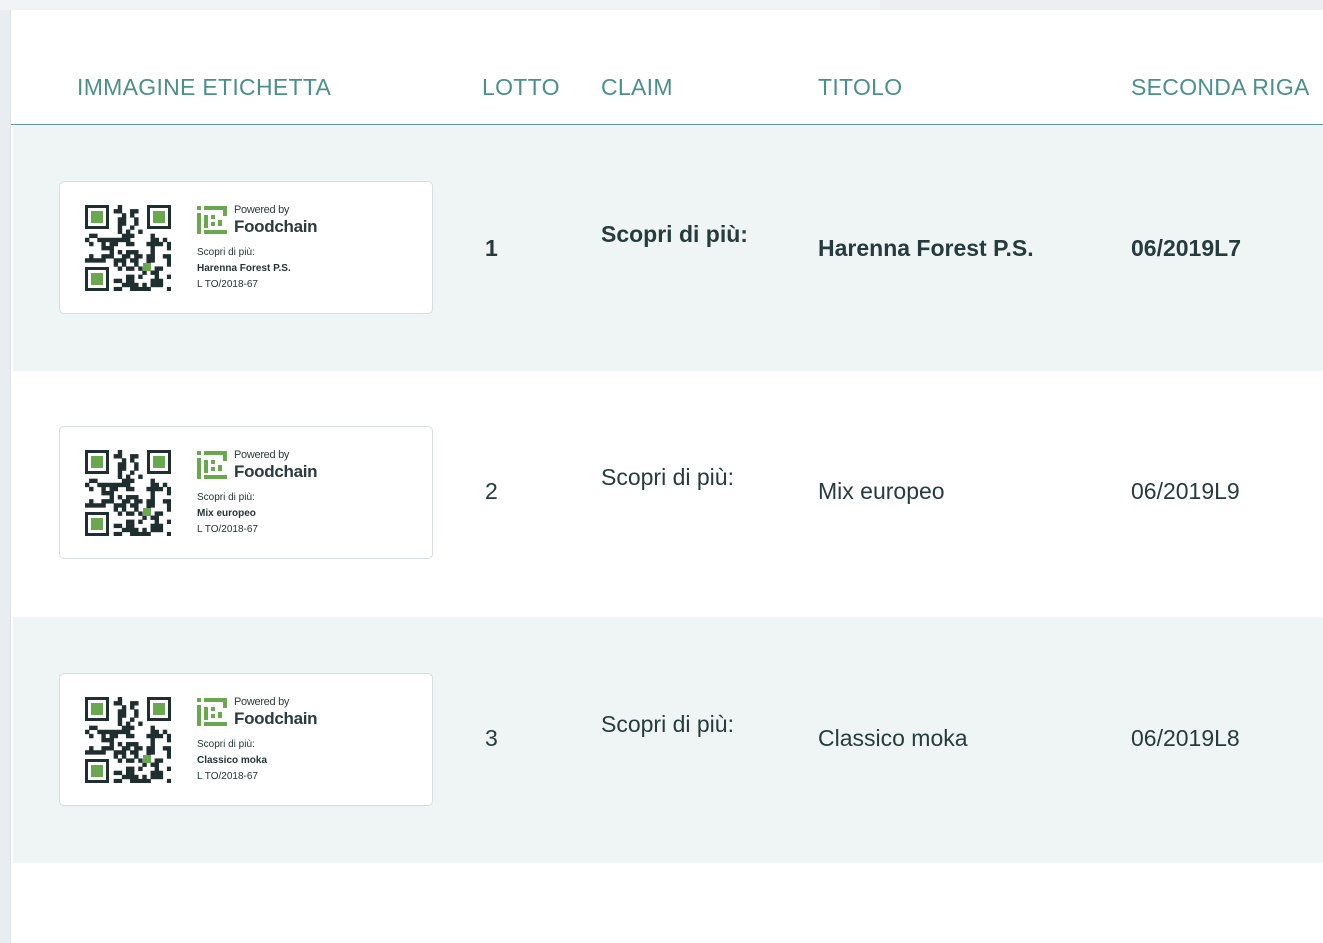  What do you see at coordinates (661, 5) in the screenshot?
I see `top-strip` at bounding box center [661, 5].